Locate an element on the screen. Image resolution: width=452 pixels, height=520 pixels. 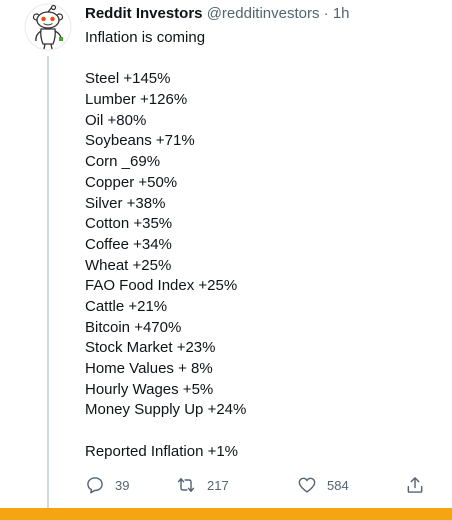
retweet-button: 217 is located at coordinates (202, 485).